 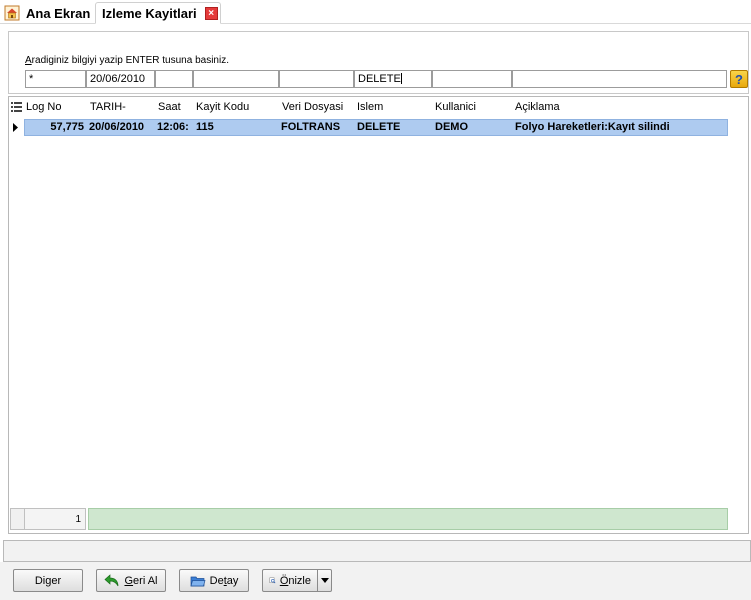 What do you see at coordinates (28, 60) in the screenshot?
I see `hint-accelerator: A` at bounding box center [28, 60].